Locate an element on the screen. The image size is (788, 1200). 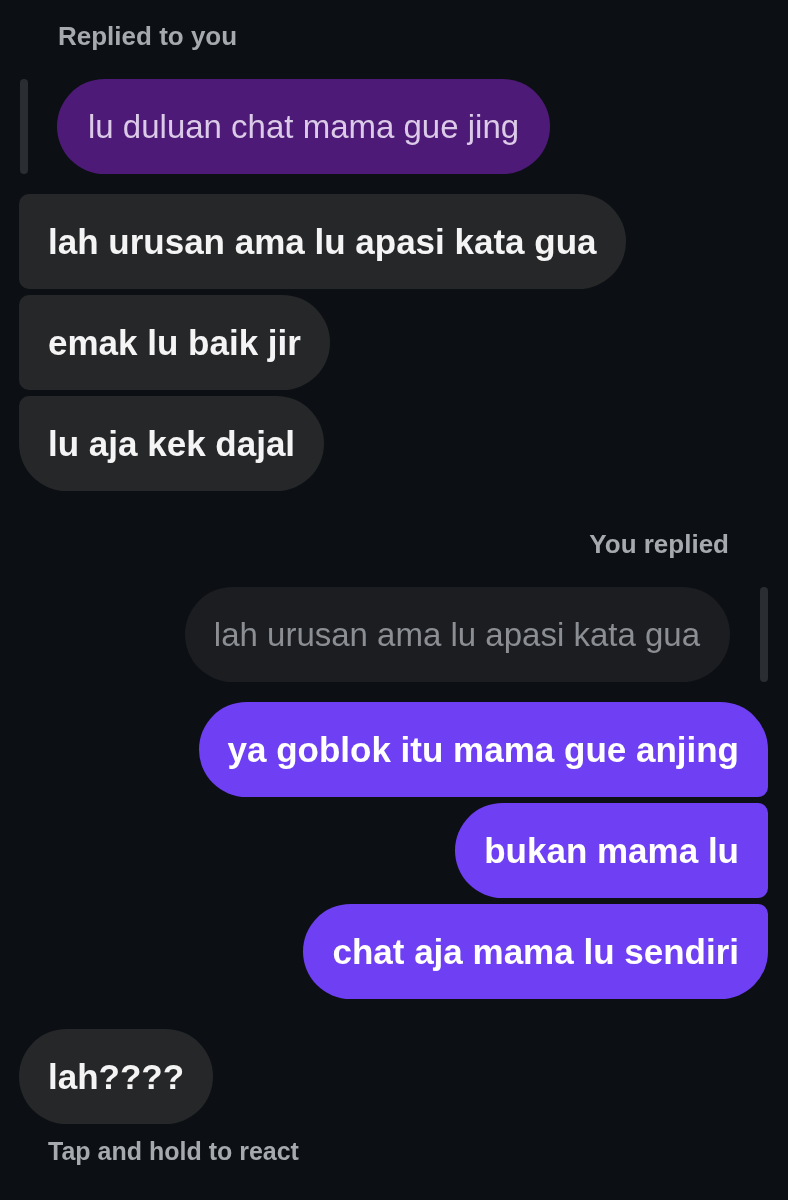
message-bubble: bukan mama lu is located at coordinates (611, 850).